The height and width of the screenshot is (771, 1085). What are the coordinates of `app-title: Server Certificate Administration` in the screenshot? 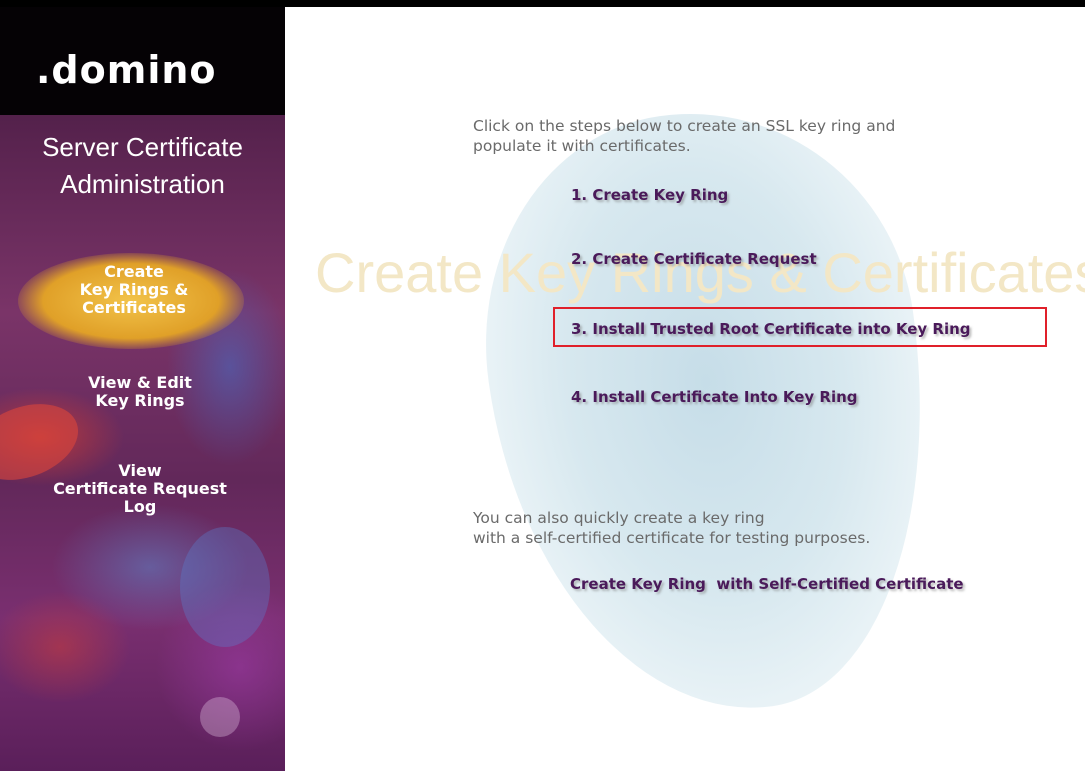 It's located at (142, 165).